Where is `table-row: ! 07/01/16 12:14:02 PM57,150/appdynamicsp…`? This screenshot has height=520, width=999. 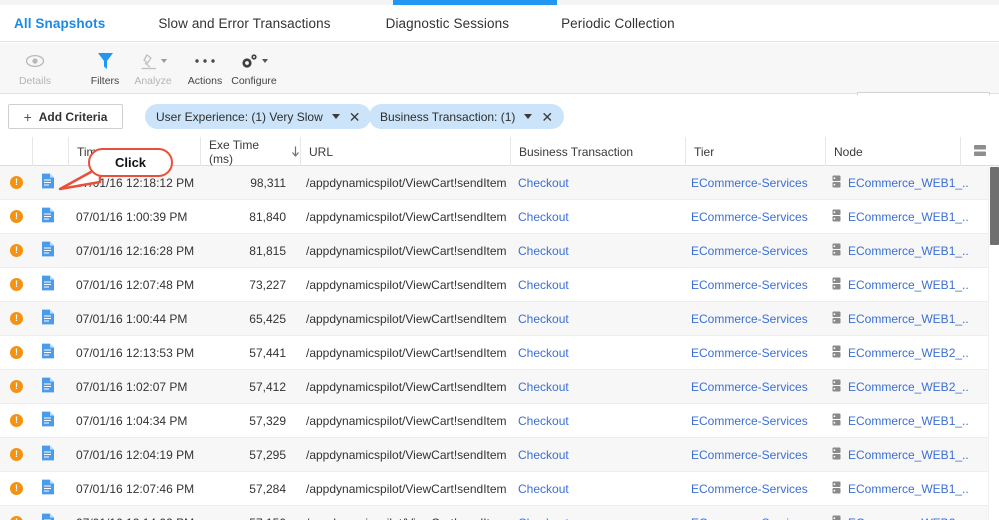 table-row: ! 07/01/16 12:14:02 PM57,150/appdynamicsp… is located at coordinates (499, 513).